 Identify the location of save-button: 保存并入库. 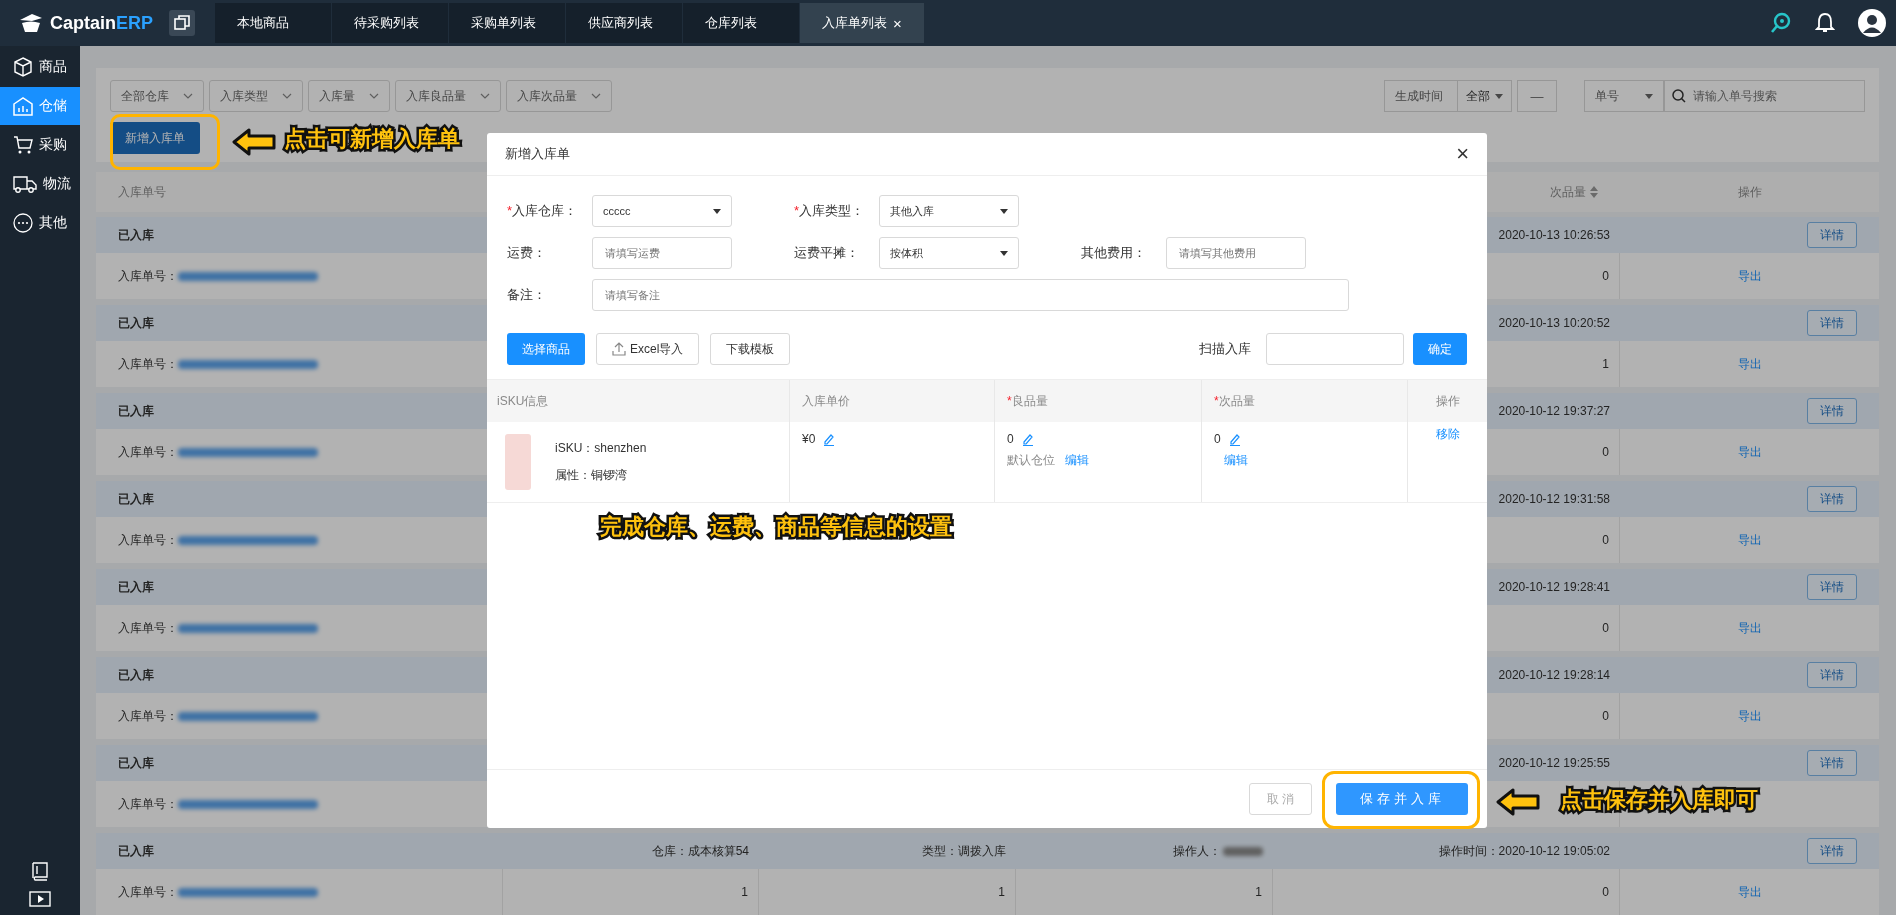
(1402, 799).